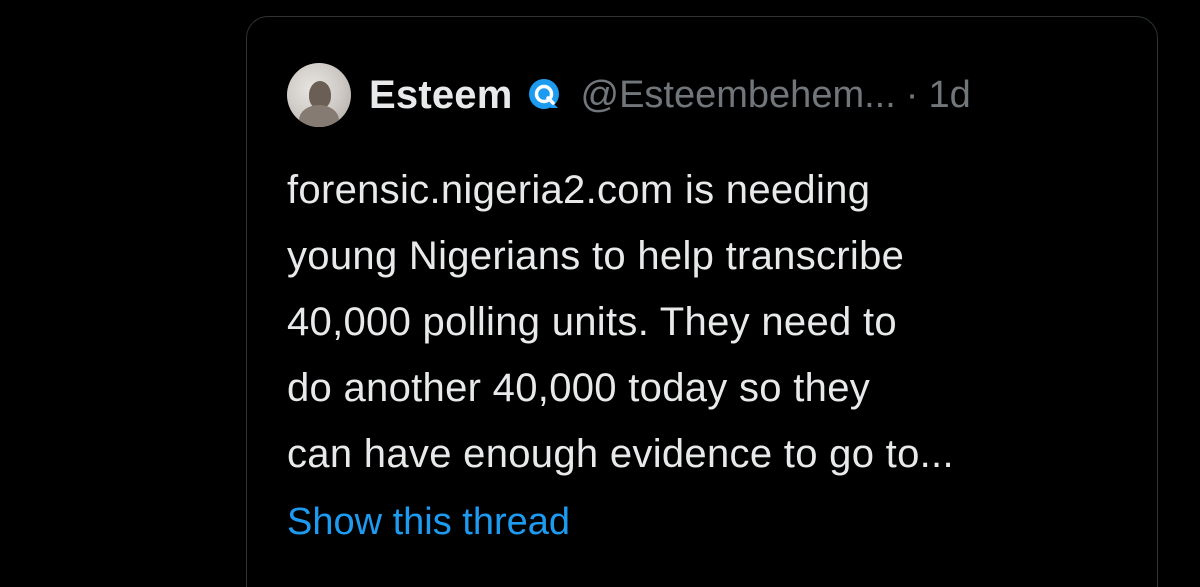 This screenshot has height=587, width=1200. What do you see at coordinates (579, 388) in the screenshot?
I see `tweet-text-line: do another 40,000 today so they` at bounding box center [579, 388].